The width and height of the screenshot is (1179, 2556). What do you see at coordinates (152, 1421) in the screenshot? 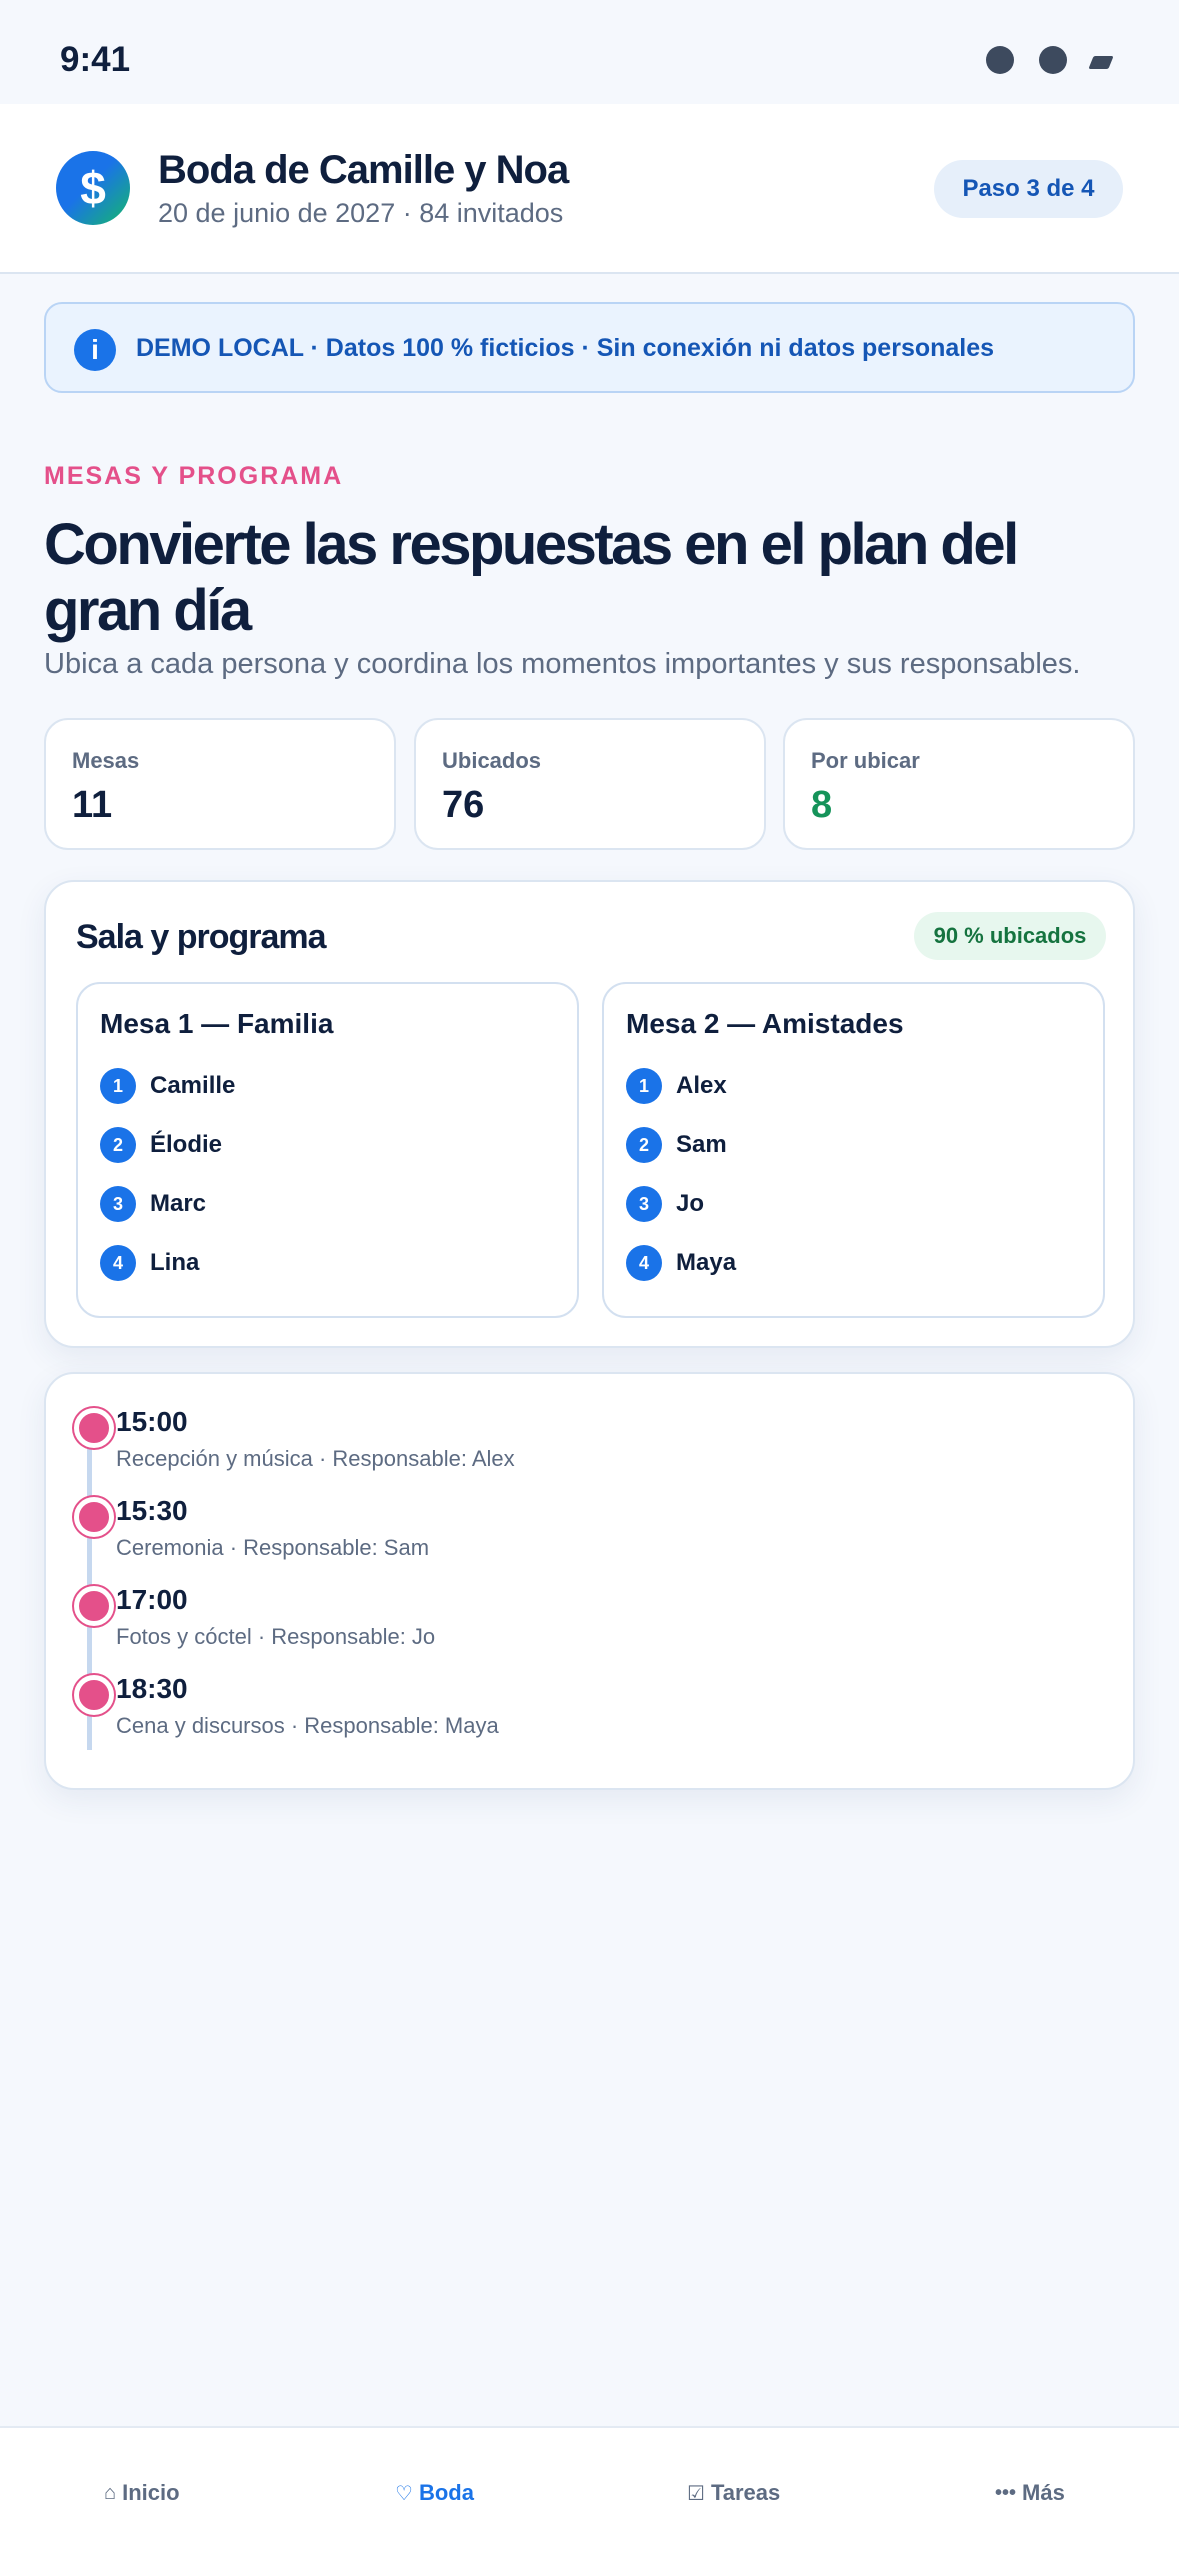
I see `timeline-time: 15:00` at bounding box center [152, 1421].